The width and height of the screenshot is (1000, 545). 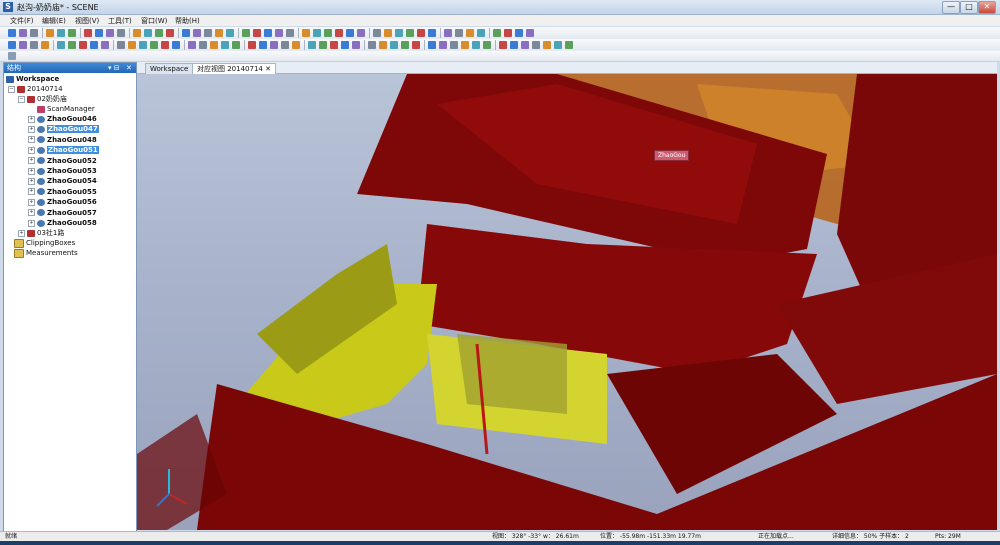 I want to click on menu-file: 文件(F), so click(x=22, y=21).